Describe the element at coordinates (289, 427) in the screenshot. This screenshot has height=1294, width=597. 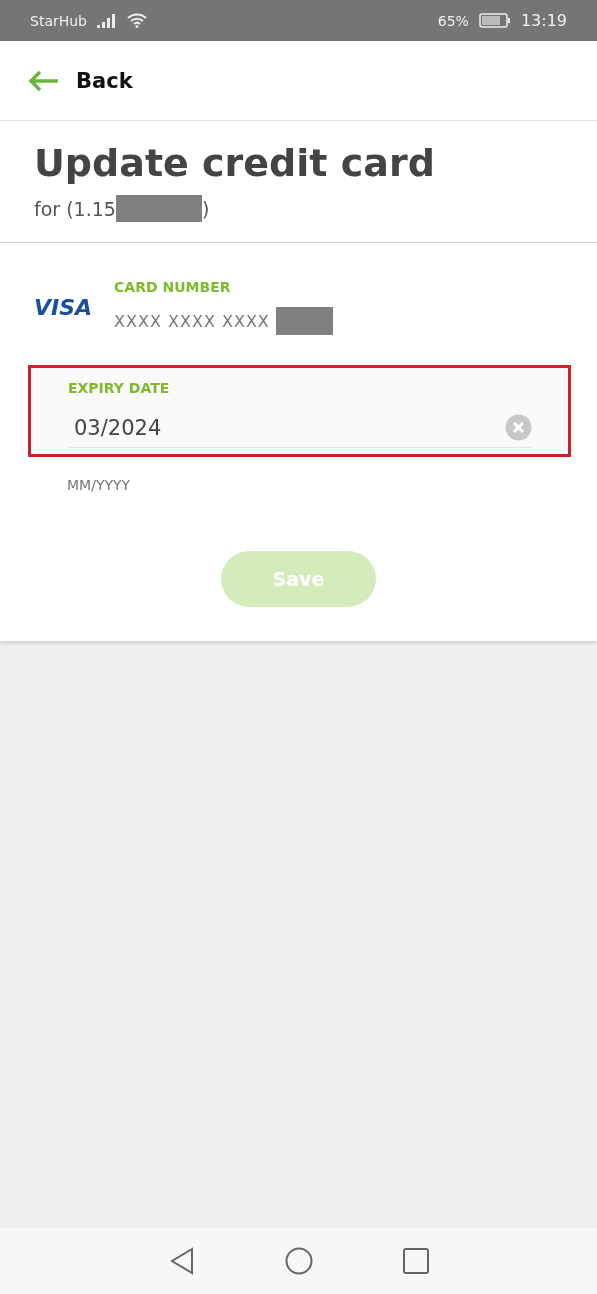
I see `expiry-input: 03/2024` at that location.